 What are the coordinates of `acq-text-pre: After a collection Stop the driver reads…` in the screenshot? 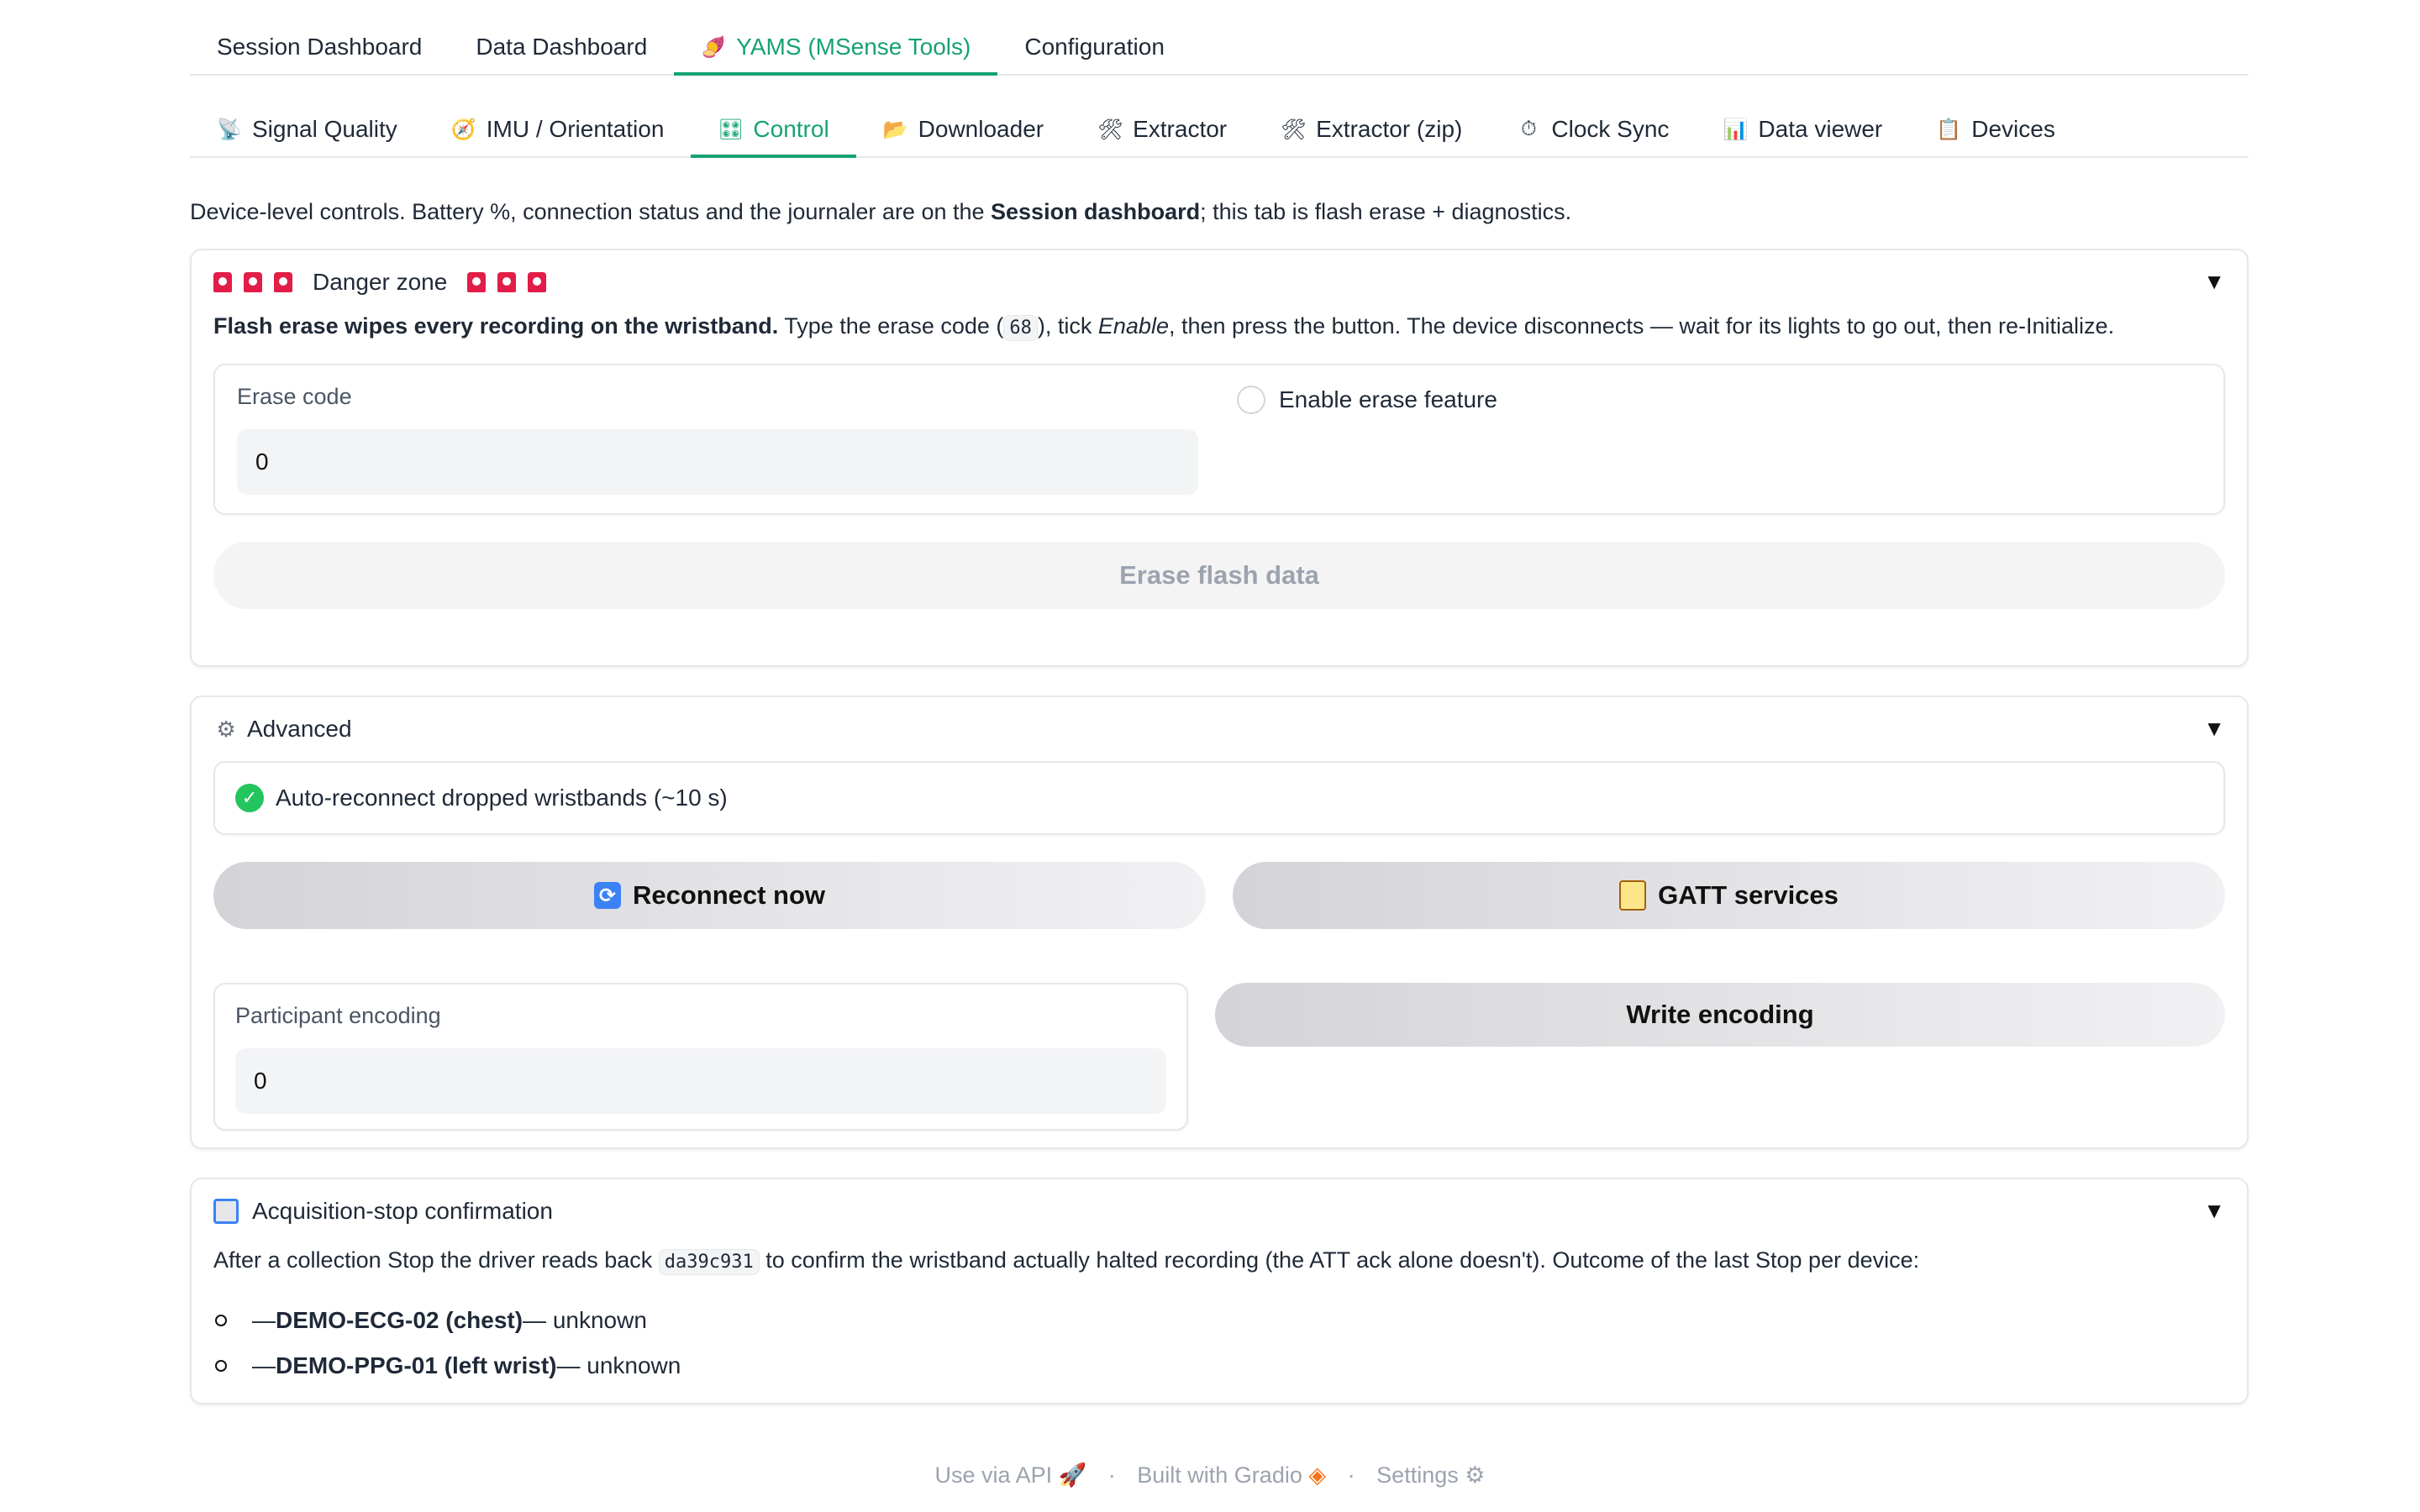 It's located at (436, 1260).